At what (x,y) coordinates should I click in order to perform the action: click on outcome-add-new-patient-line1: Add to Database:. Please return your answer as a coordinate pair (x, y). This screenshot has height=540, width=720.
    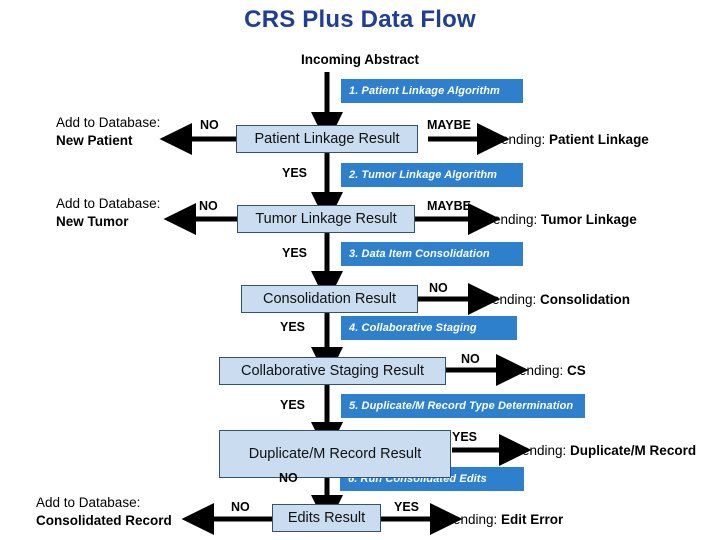
    Looking at the image, I should click on (108, 122).